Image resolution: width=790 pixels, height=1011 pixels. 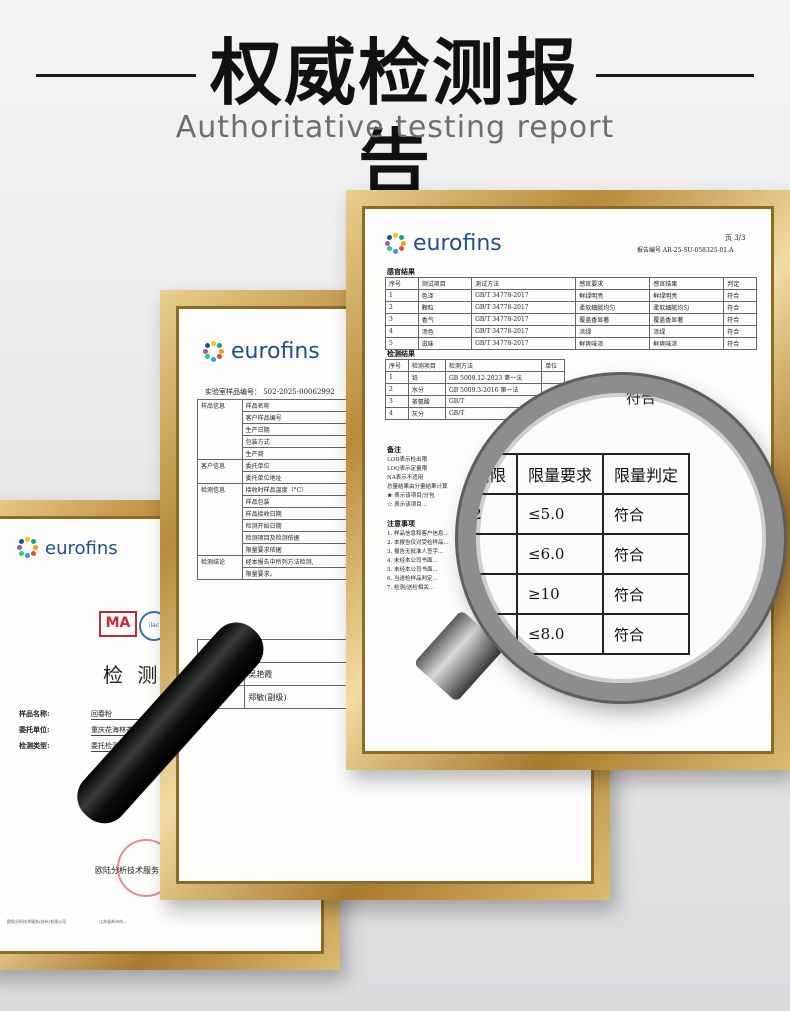 What do you see at coordinates (641, 398) in the screenshot?
I see `magnified-top-text: 符合` at bounding box center [641, 398].